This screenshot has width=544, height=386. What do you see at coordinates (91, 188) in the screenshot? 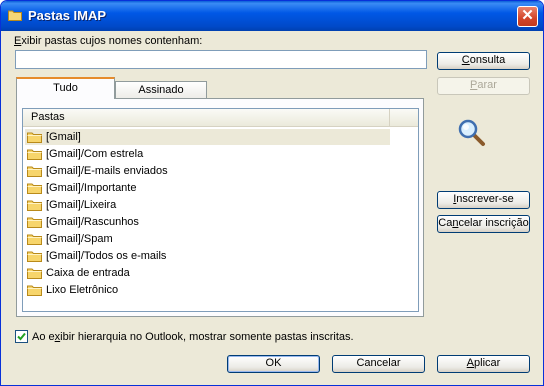
I see `folder-name: [Gmail]/Importante` at bounding box center [91, 188].